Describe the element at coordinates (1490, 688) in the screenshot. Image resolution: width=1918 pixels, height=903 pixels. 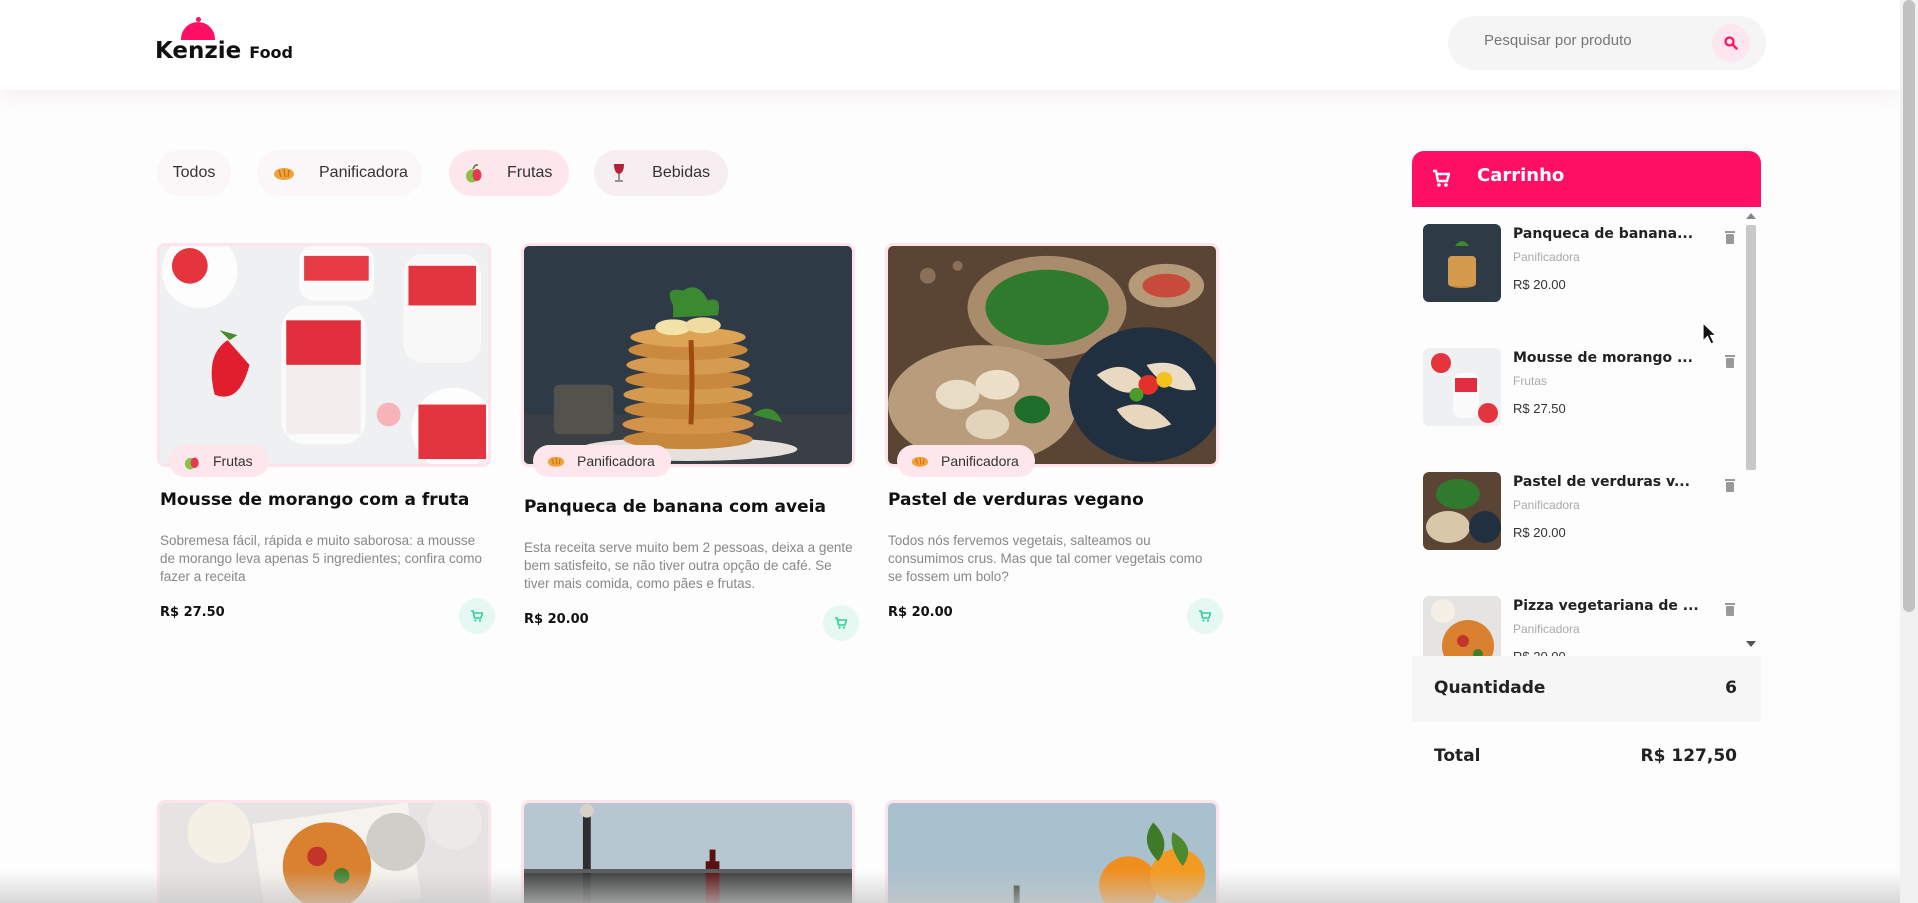
I see `quantity-label: Quantidade` at that location.